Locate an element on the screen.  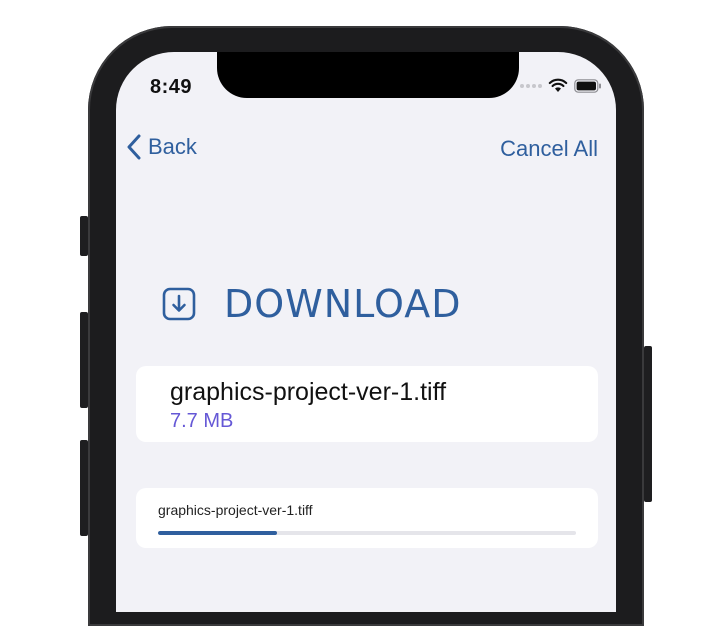
status-indicators is located at coordinates (561, 85).